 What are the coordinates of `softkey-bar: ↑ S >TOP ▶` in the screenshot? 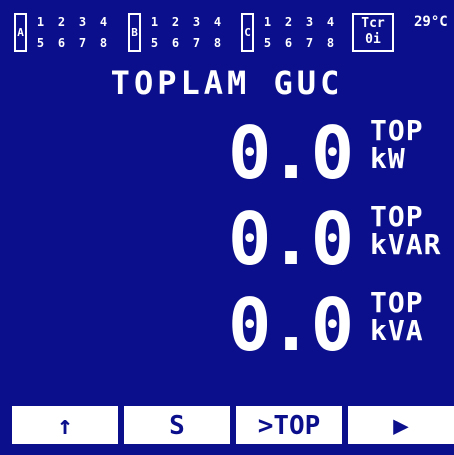 It's located at (227, 425).